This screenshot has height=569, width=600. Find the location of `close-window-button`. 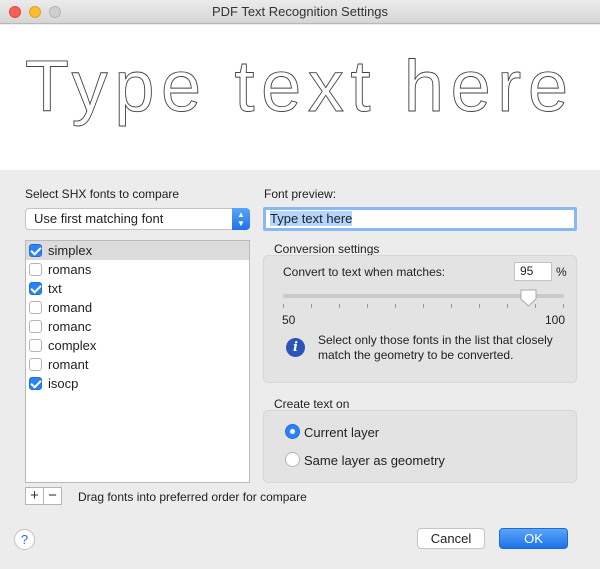

close-window-button is located at coordinates (15, 12).